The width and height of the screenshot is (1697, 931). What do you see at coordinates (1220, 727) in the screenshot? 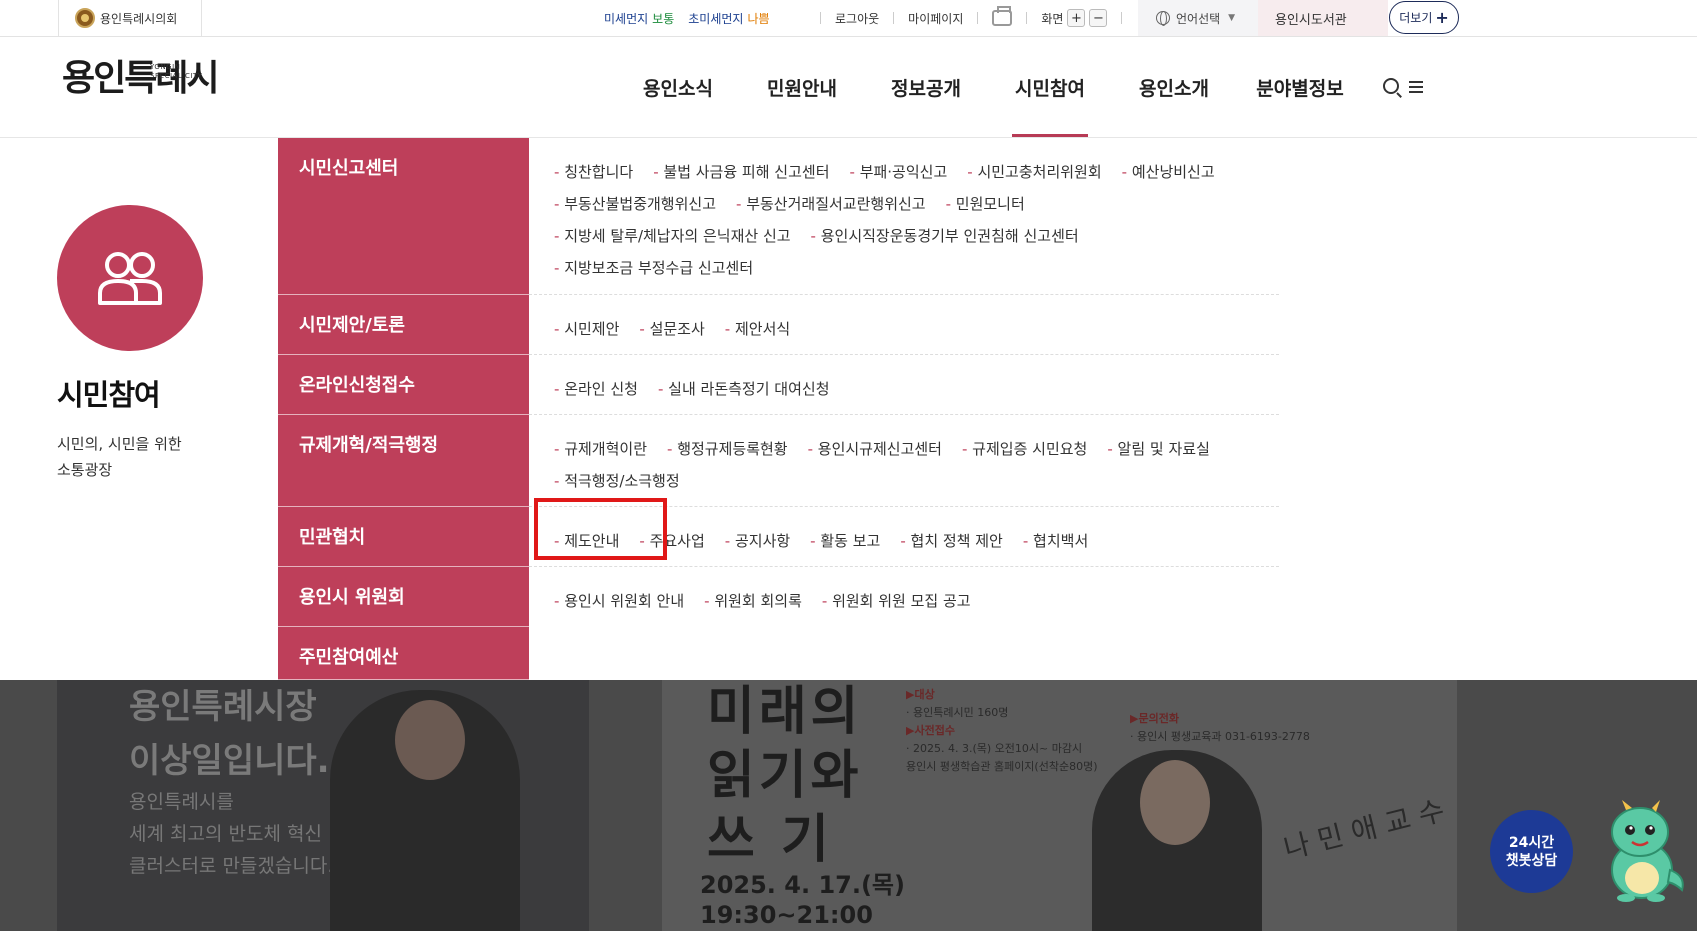
I see `lecture-contact: ▶문의전화 · 용인시 평생교육과 031-6193-2778` at bounding box center [1220, 727].